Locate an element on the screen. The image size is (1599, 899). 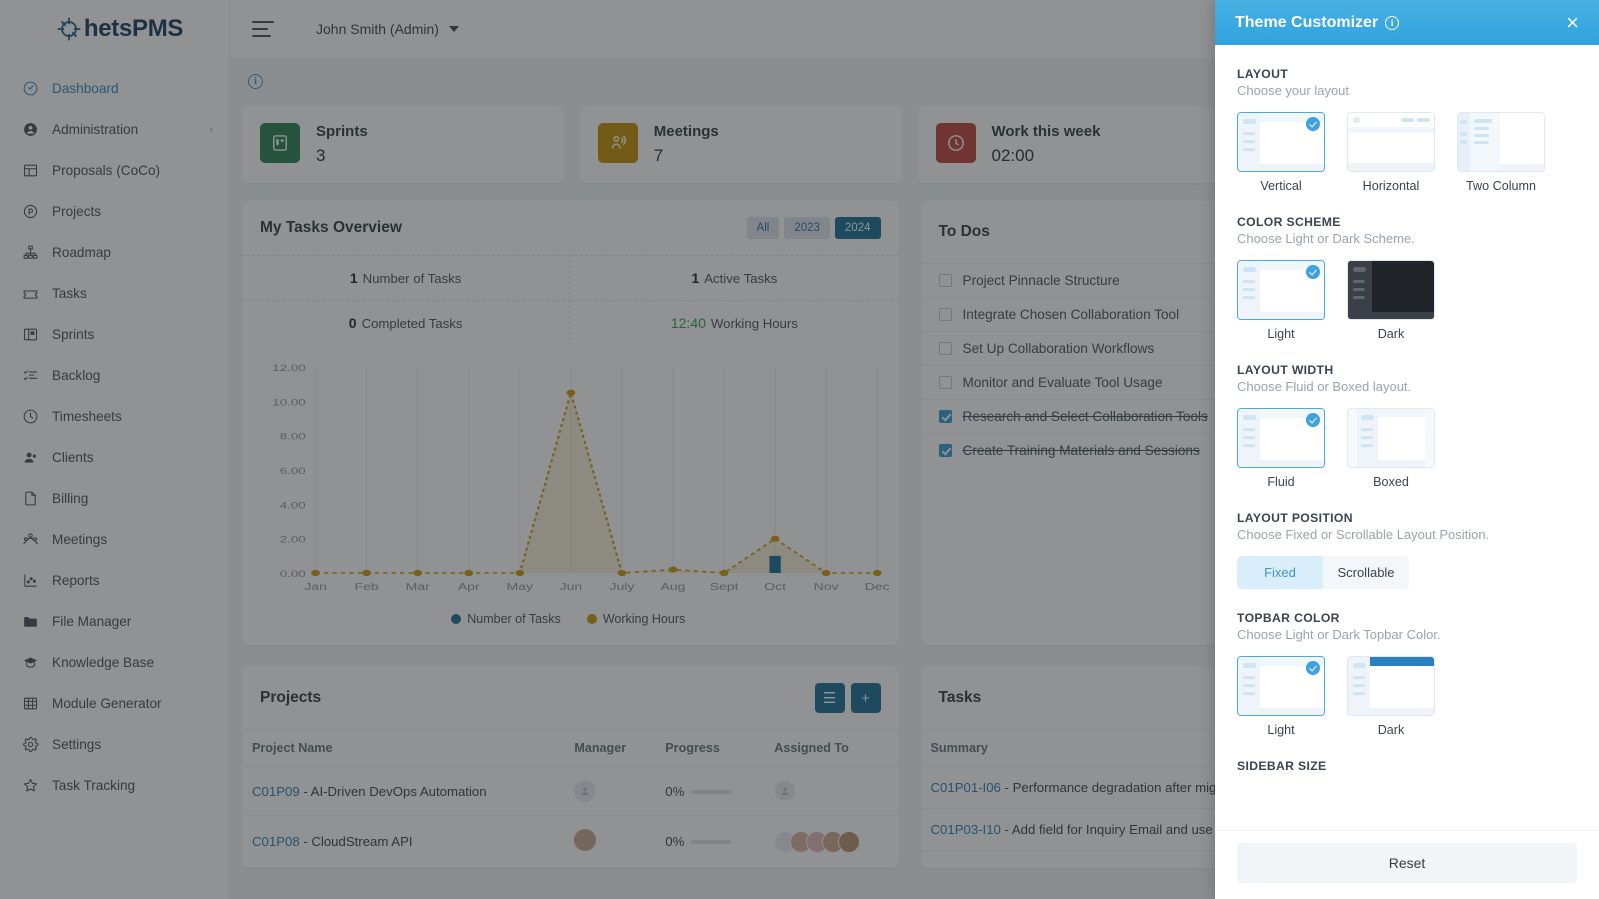
tc-section-heading: LAYOUT is located at coordinates (1263, 74).